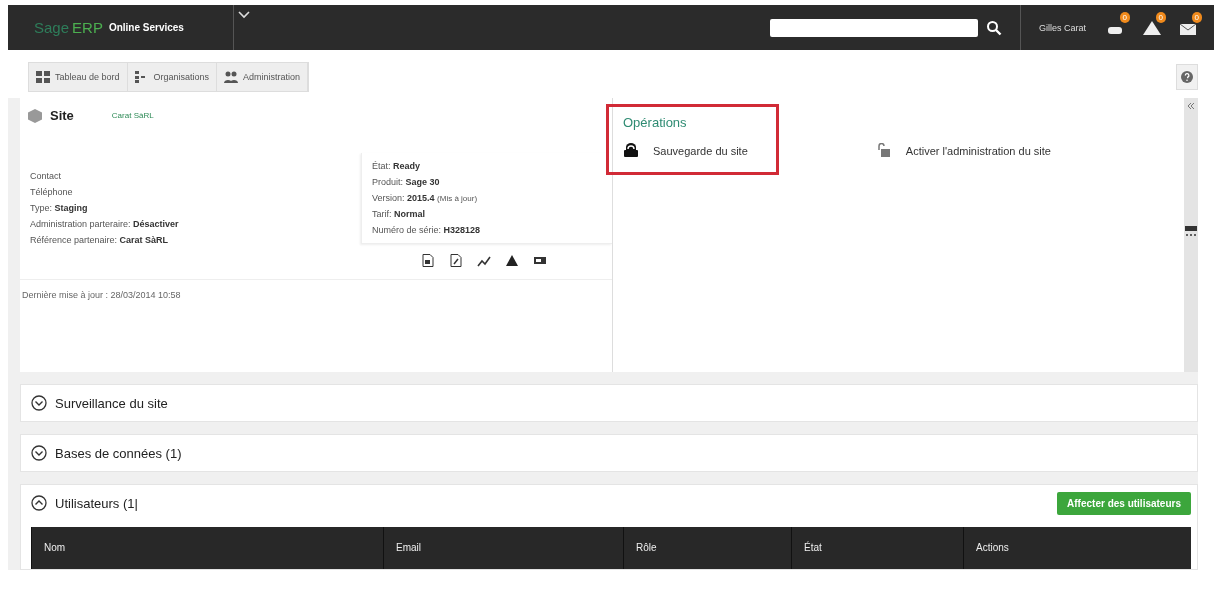  I want to click on logo-product: Online Services, so click(146, 27).